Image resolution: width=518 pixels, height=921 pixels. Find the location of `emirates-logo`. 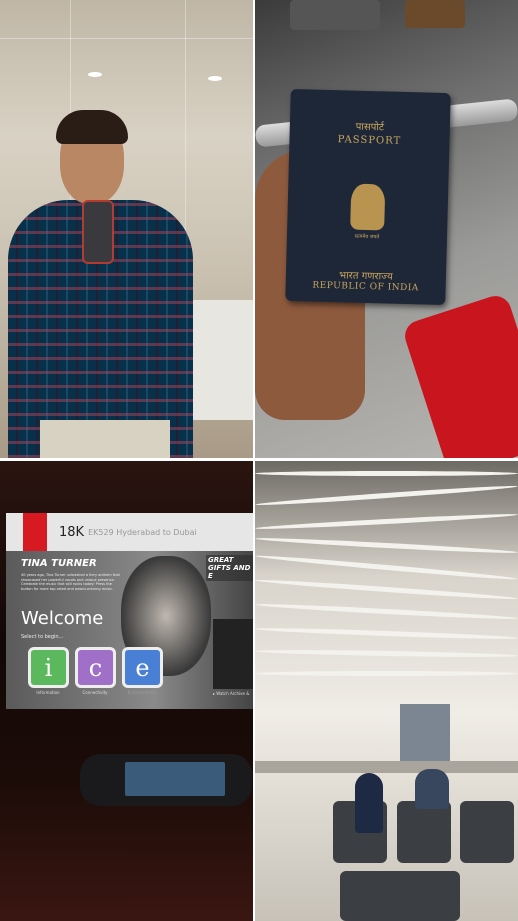

emirates-logo is located at coordinates (35, 532).